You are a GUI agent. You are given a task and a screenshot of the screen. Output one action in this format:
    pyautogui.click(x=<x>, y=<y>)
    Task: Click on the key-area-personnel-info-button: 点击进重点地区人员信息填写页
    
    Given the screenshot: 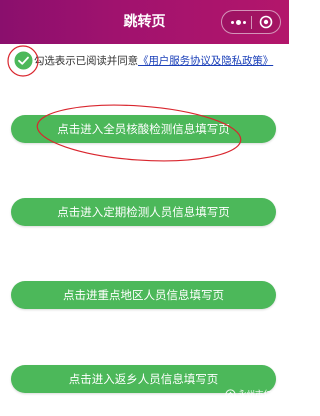 What is the action you would take?
    pyautogui.click(x=143, y=295)
    